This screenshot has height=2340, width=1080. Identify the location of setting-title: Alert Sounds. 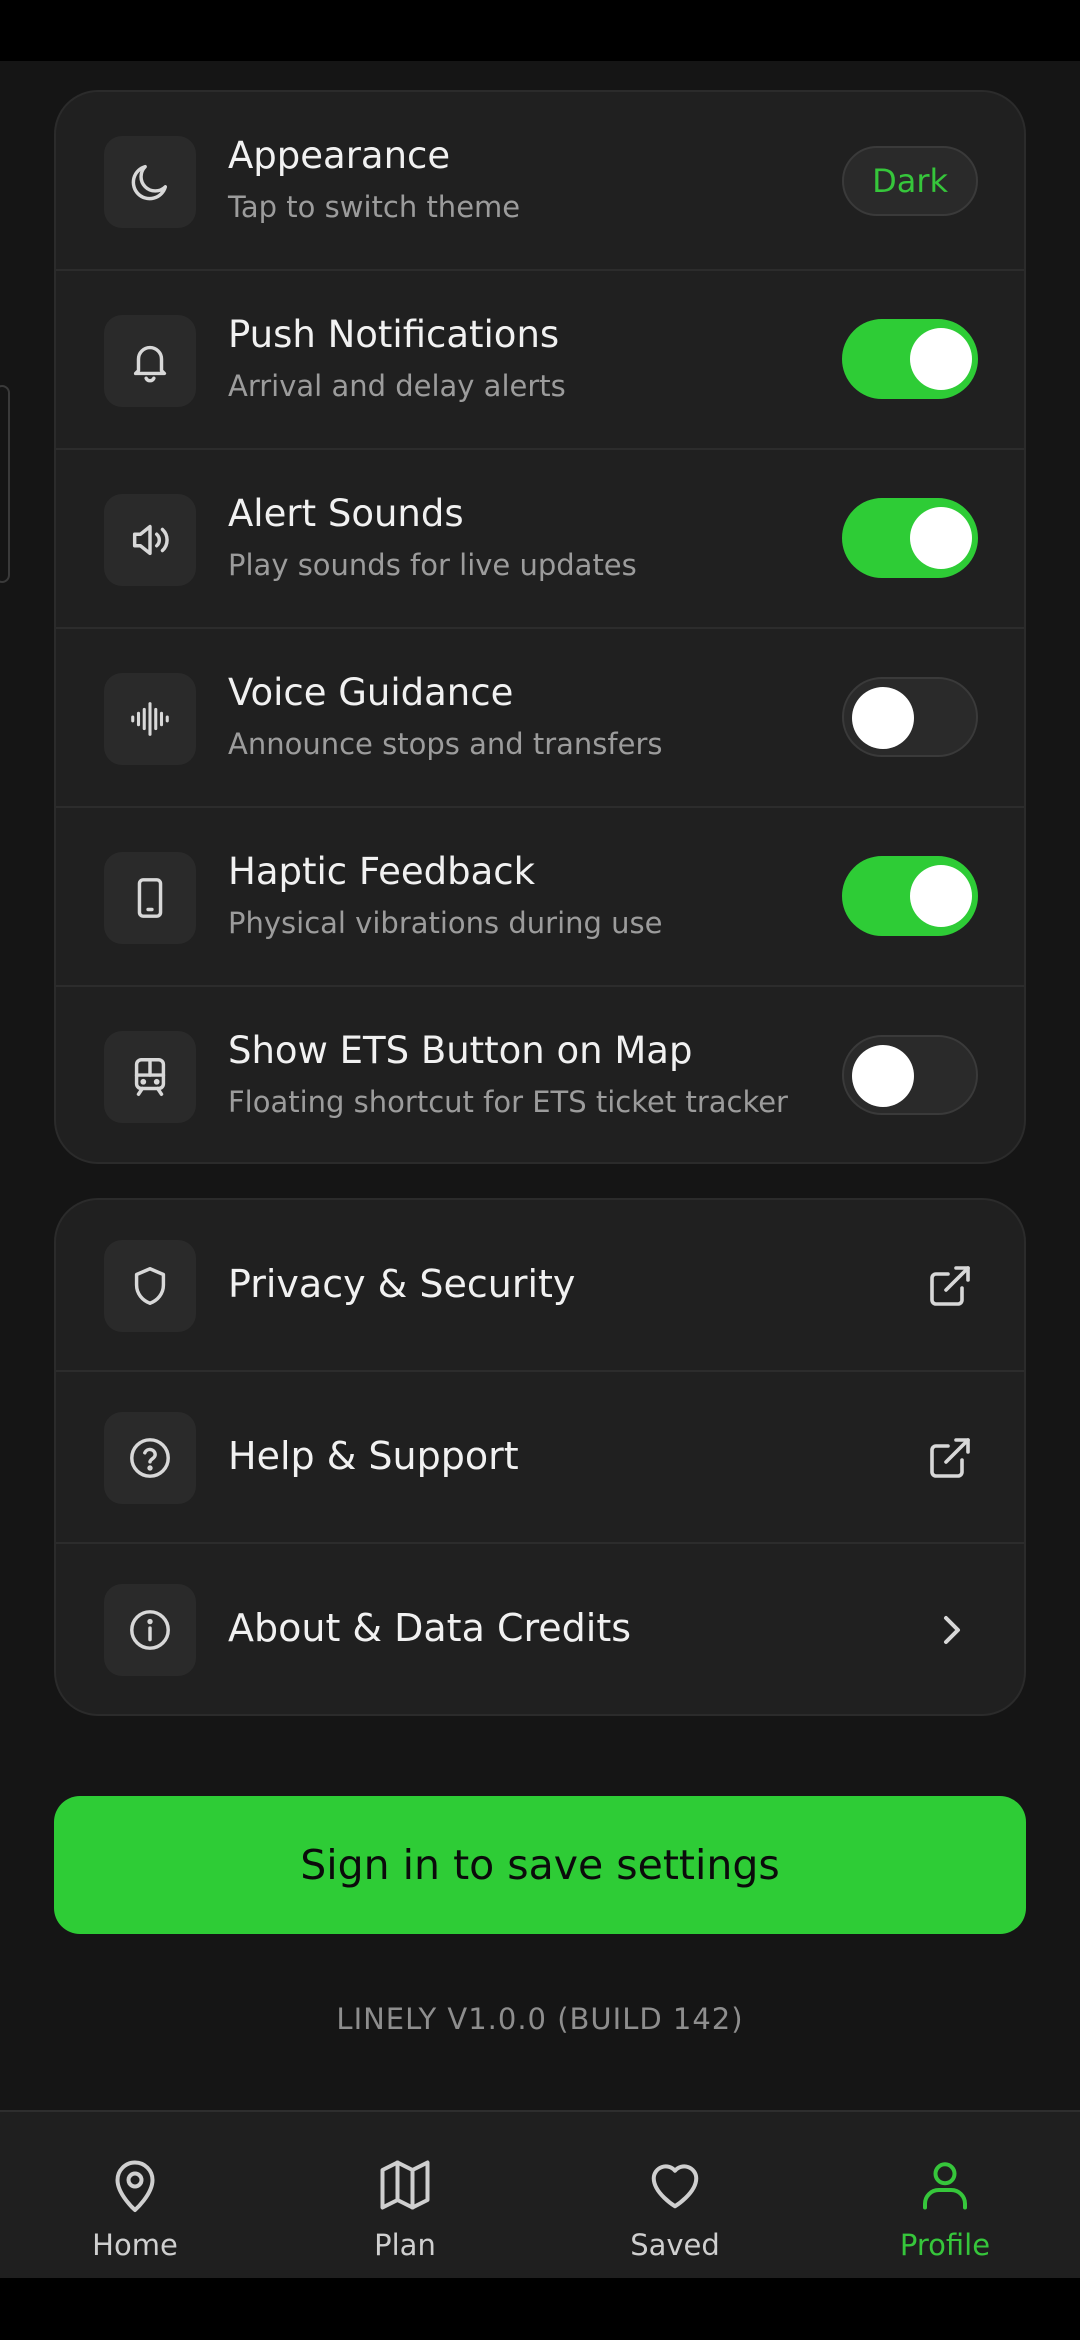
(346, 513).